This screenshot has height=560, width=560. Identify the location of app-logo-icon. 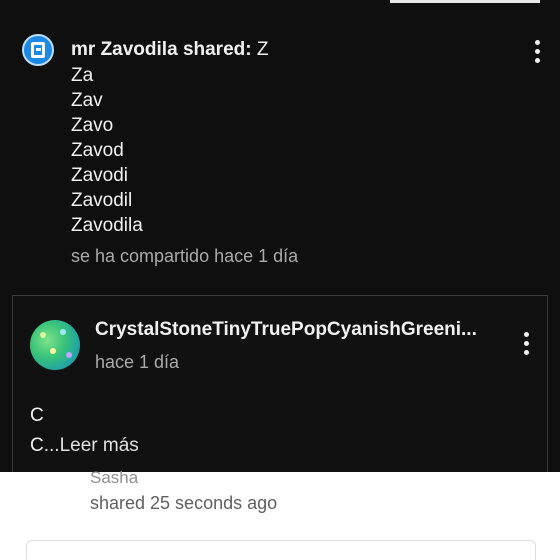
(38, 50).